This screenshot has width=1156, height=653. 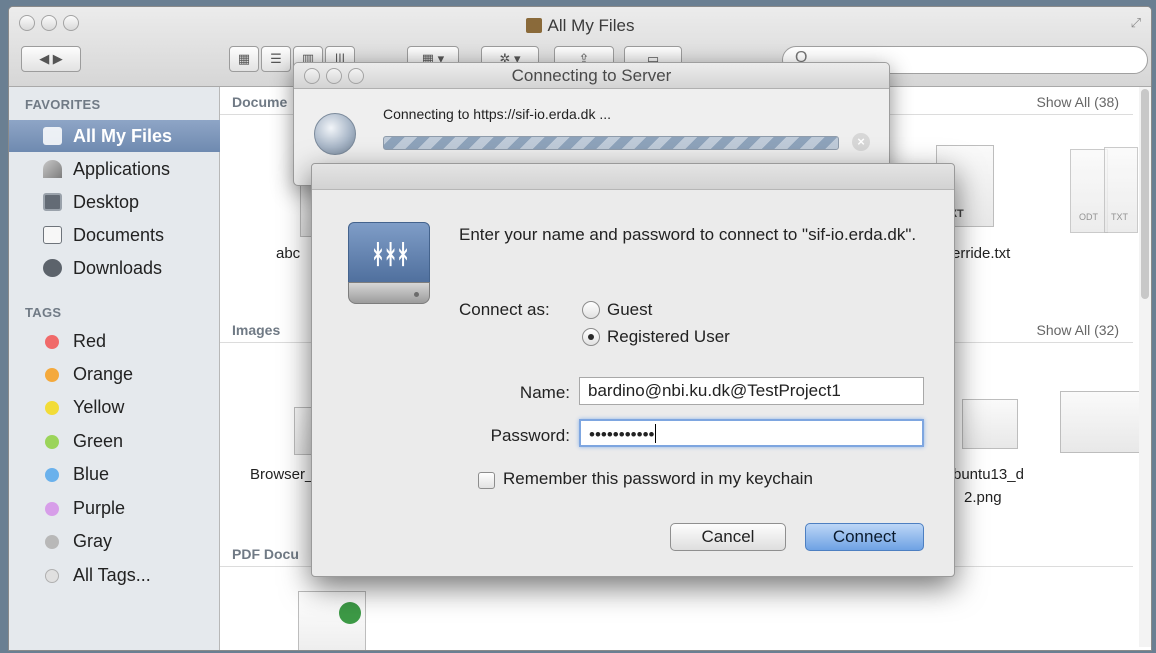 What do you see at coordinates (281, 474) in the screenshot?
I see `file-label: Browser_` at bounding box center [281, 474].